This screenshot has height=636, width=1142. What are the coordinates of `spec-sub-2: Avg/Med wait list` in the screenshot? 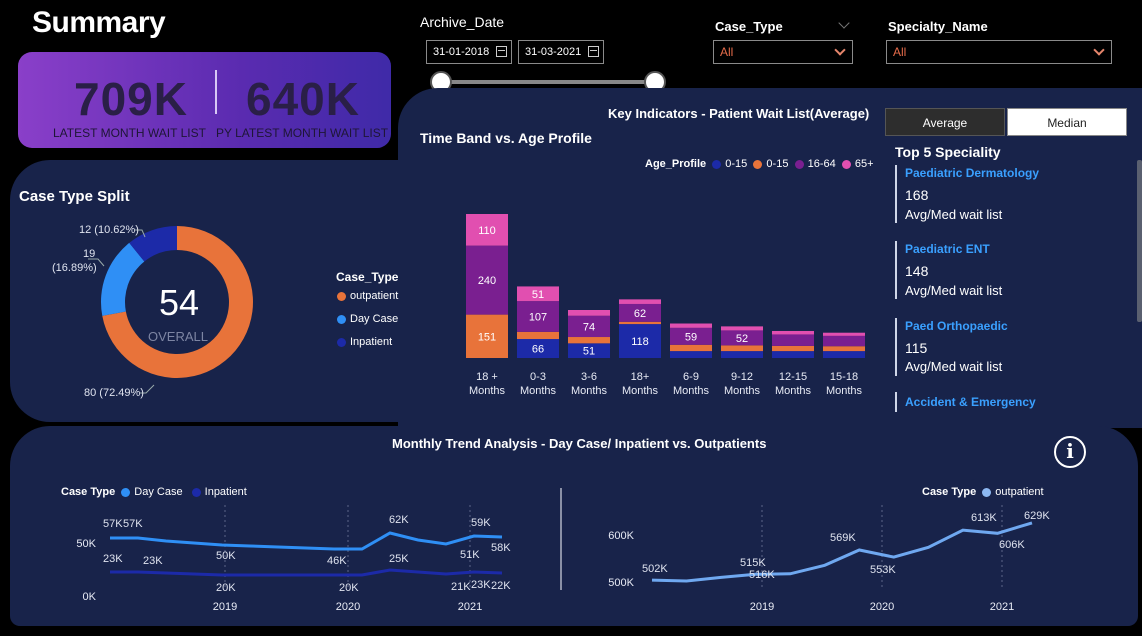 It's located at (954, 290).